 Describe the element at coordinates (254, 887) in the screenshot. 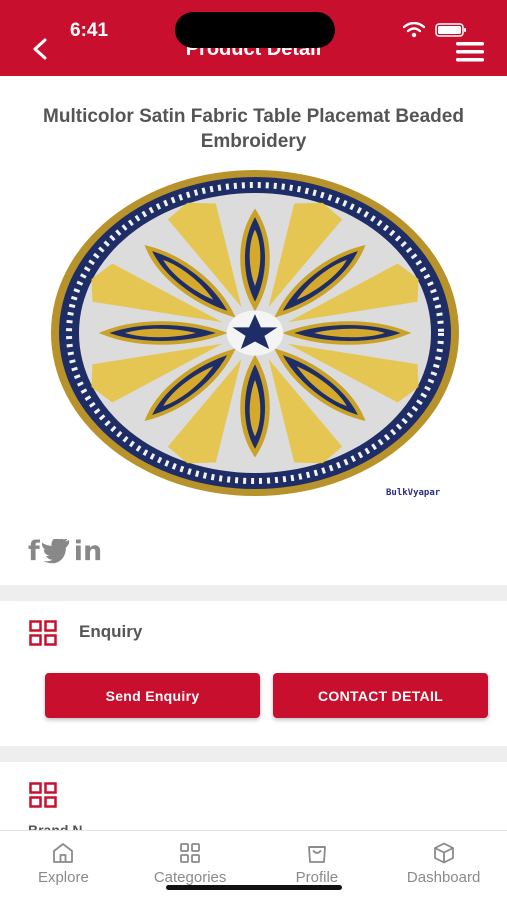

I see `home-indicator` at that location.